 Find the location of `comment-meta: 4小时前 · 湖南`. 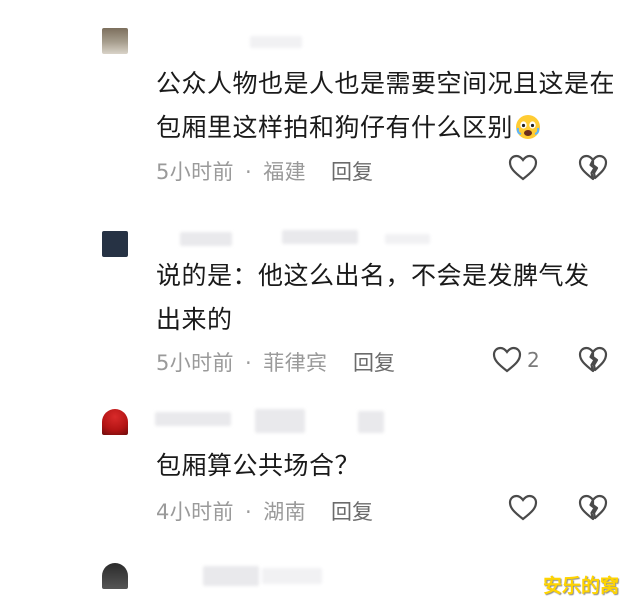

comment-meta: 4小时前 · 湖南 is located at coordinates (231, 511).